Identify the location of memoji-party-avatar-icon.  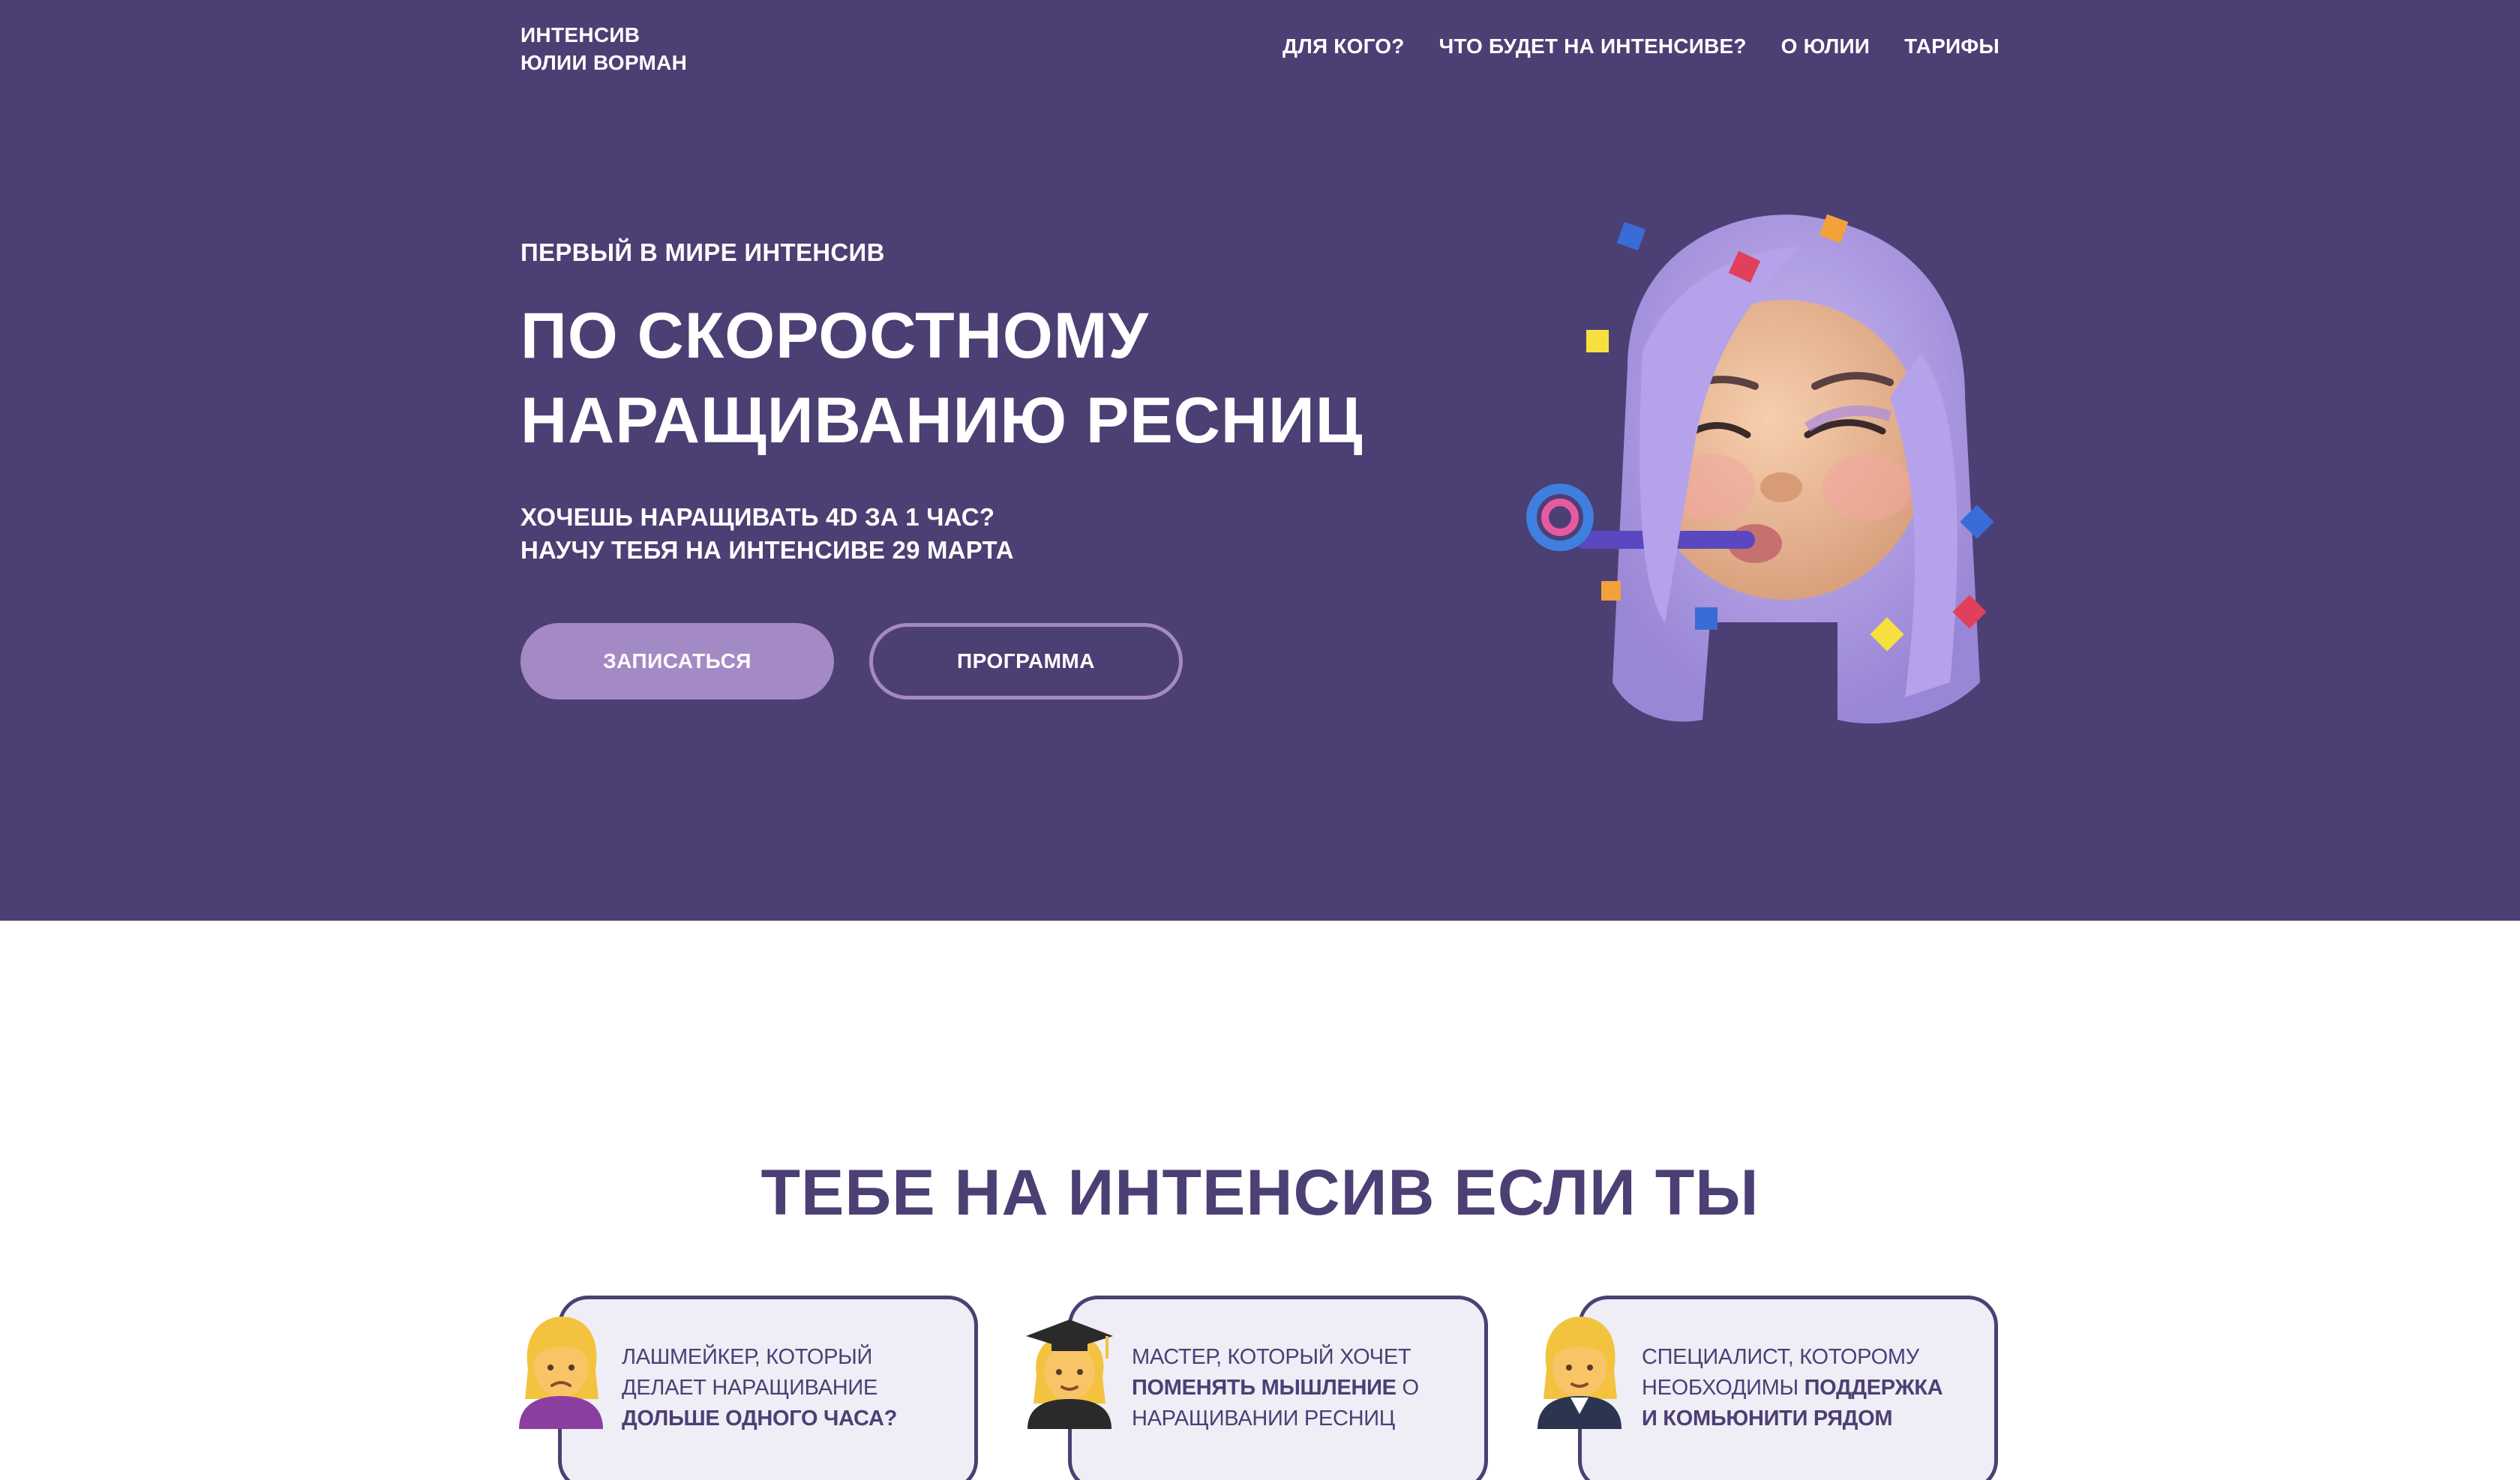
(1760, 469).